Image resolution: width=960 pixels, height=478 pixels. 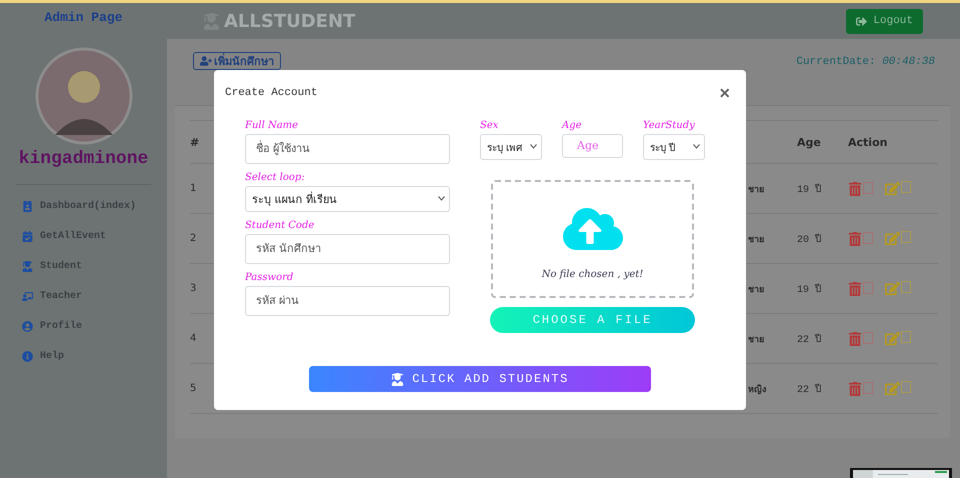 What do you see at coordinates (193, 338) in the screenshot?
I see `table-cell: 4` at bounding box center [193, 338].